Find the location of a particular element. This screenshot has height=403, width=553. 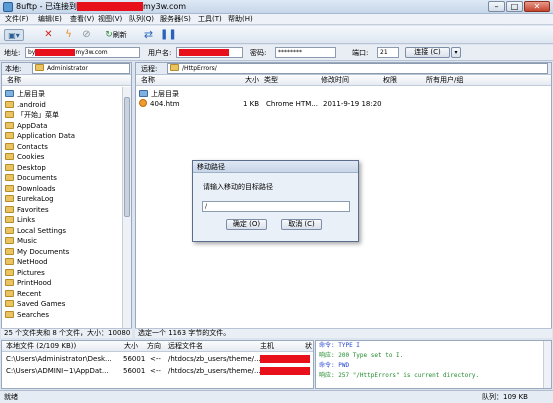

col-modified: 修改时间 is located at coordinates (335, 80).